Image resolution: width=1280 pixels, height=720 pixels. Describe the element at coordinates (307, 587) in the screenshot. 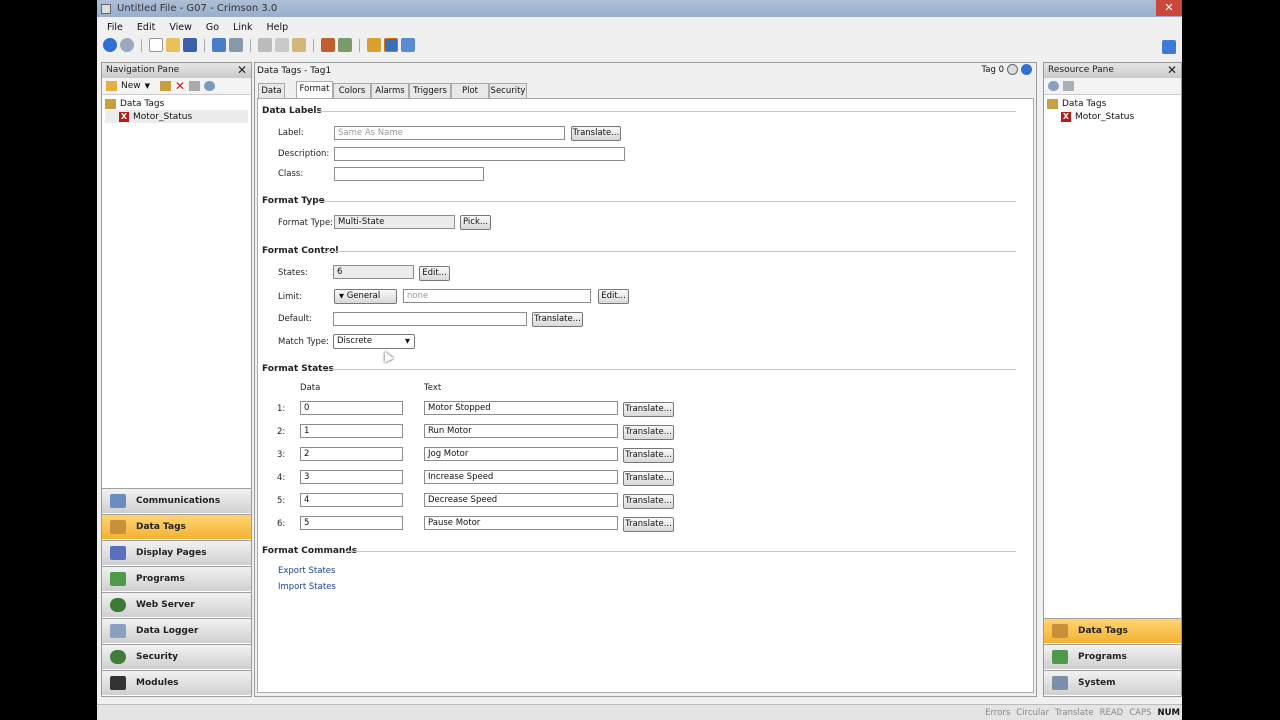

I see `import-states-link: Import States` at that location.